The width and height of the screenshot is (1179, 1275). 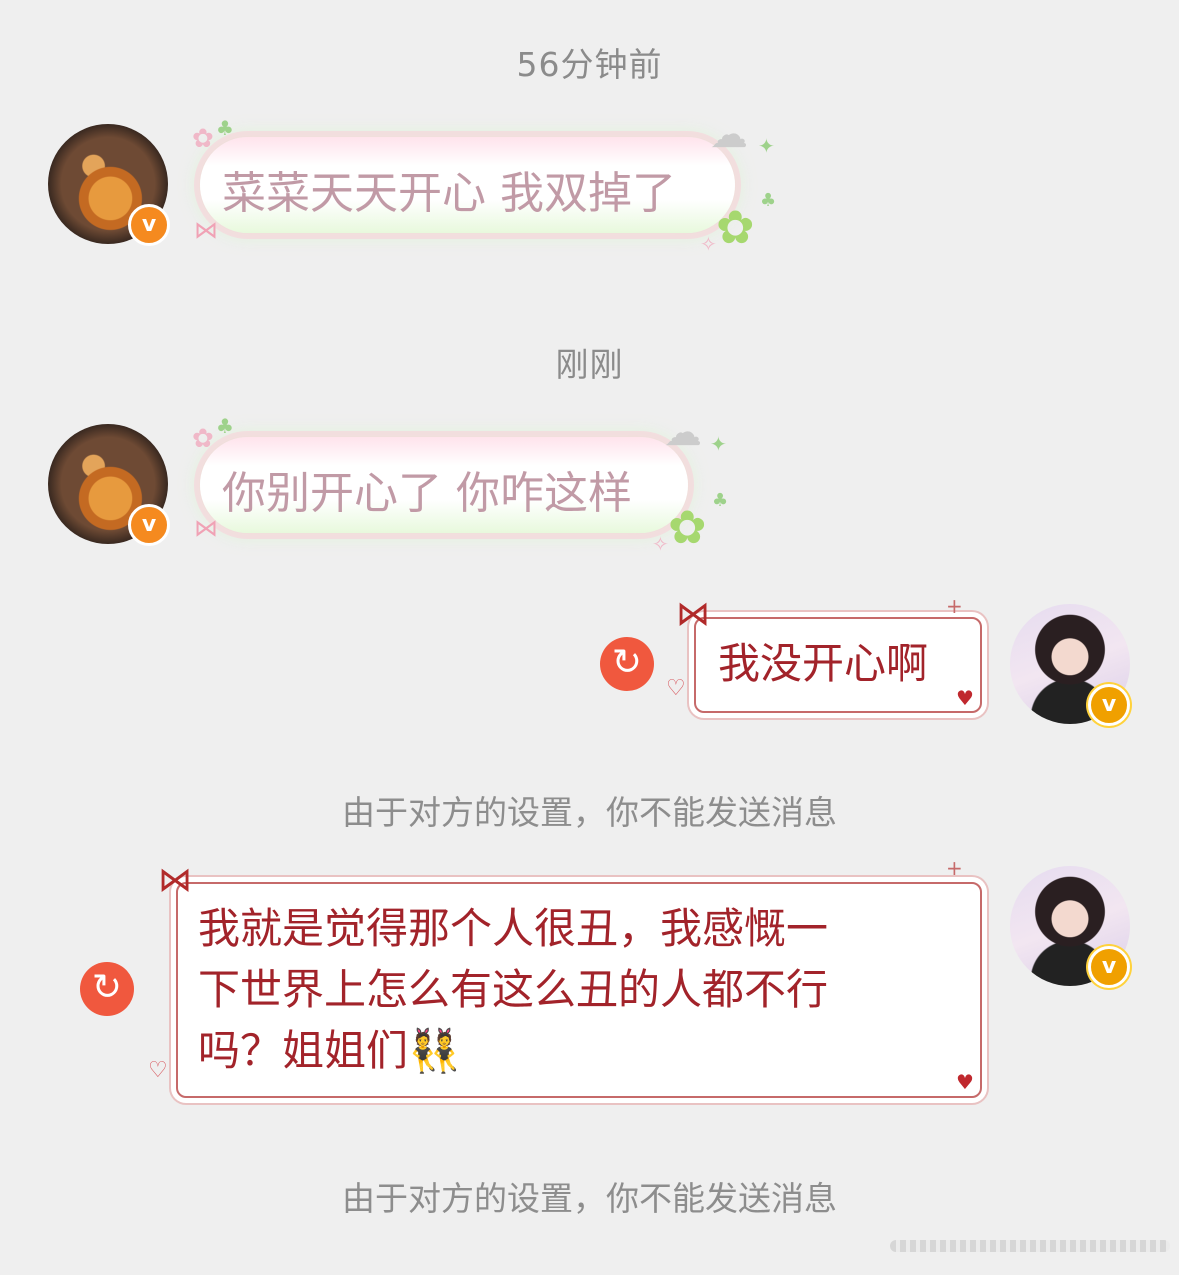 I want to click on timestamp: 刚刚, so click(x=589, y=364).